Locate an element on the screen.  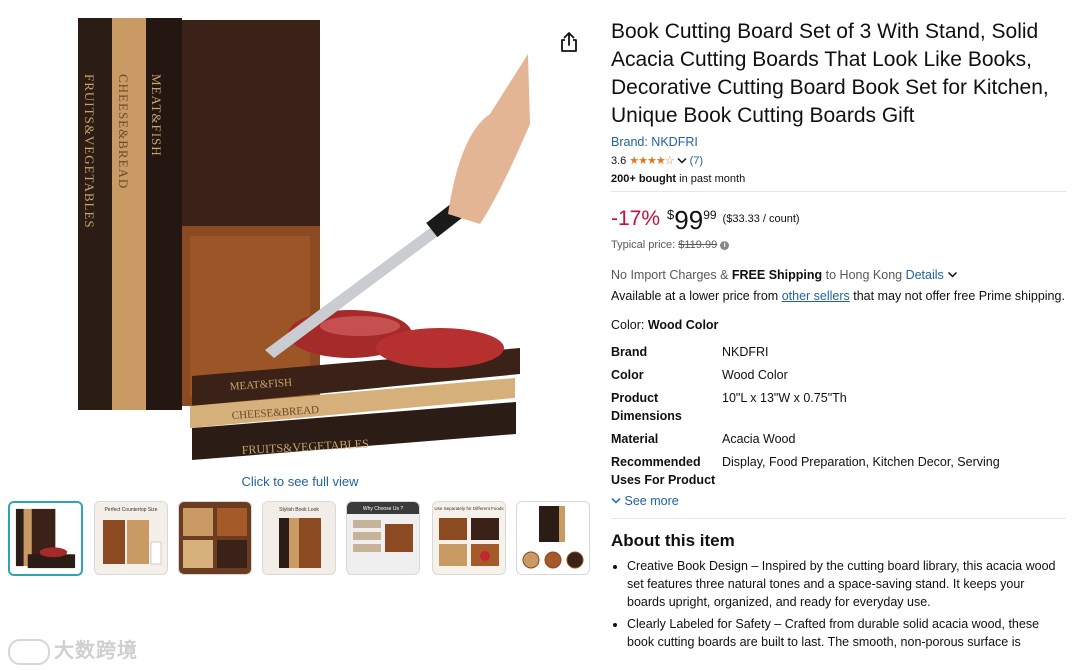
watermark-logo-icon is located at coordinates (29, 651).